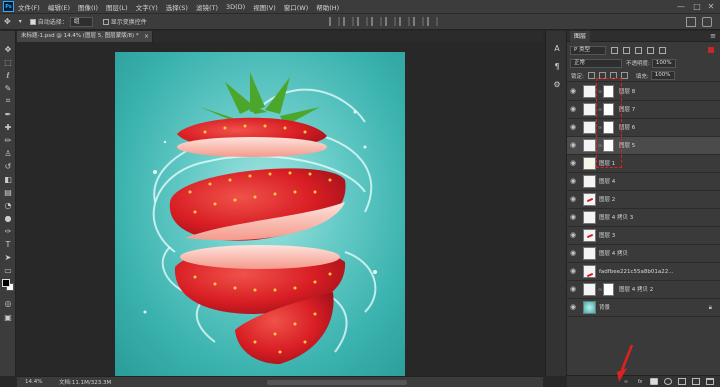  Describe the element at coordinates (613, 75) in the screenshot. I see `lock-artboard-icon` at that location.